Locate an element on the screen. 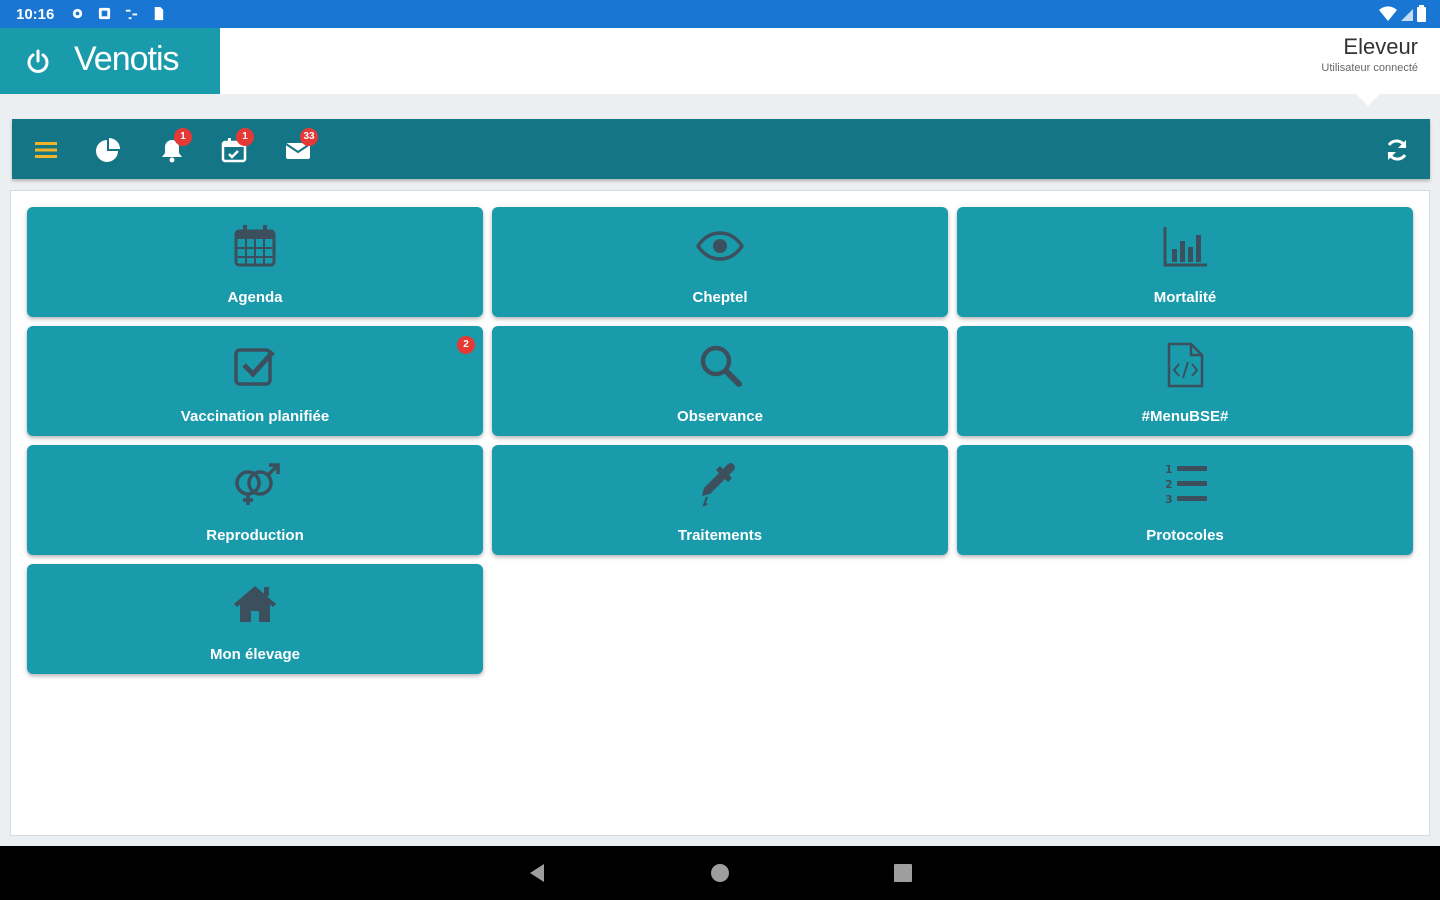  home-nav-icon is located at coordinates (720, 873).